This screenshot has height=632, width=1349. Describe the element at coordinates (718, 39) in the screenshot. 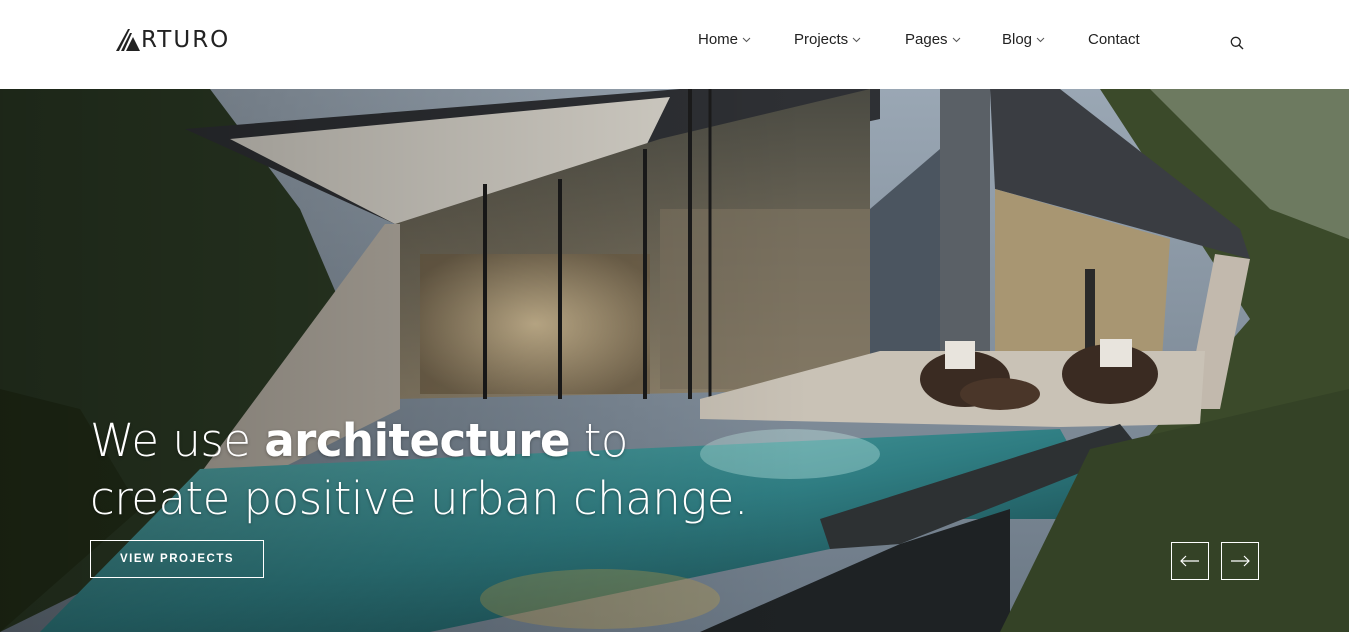

I see `nav-item-label: Home` at that location.